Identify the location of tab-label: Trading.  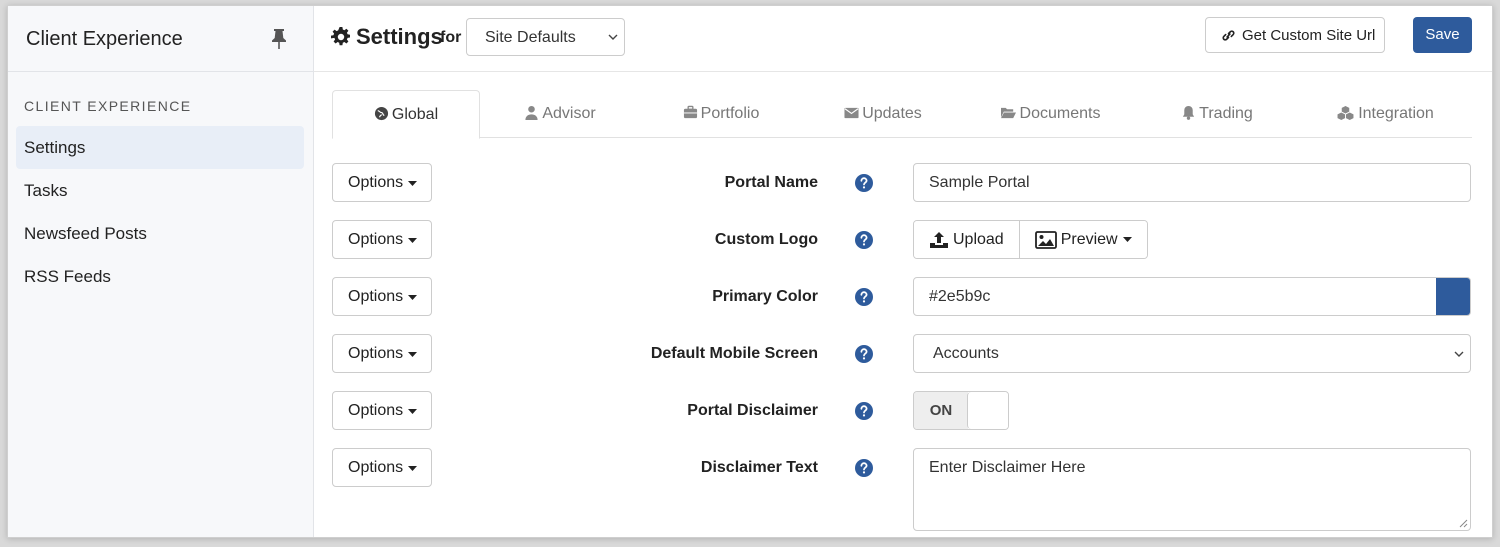
(1226, 113).